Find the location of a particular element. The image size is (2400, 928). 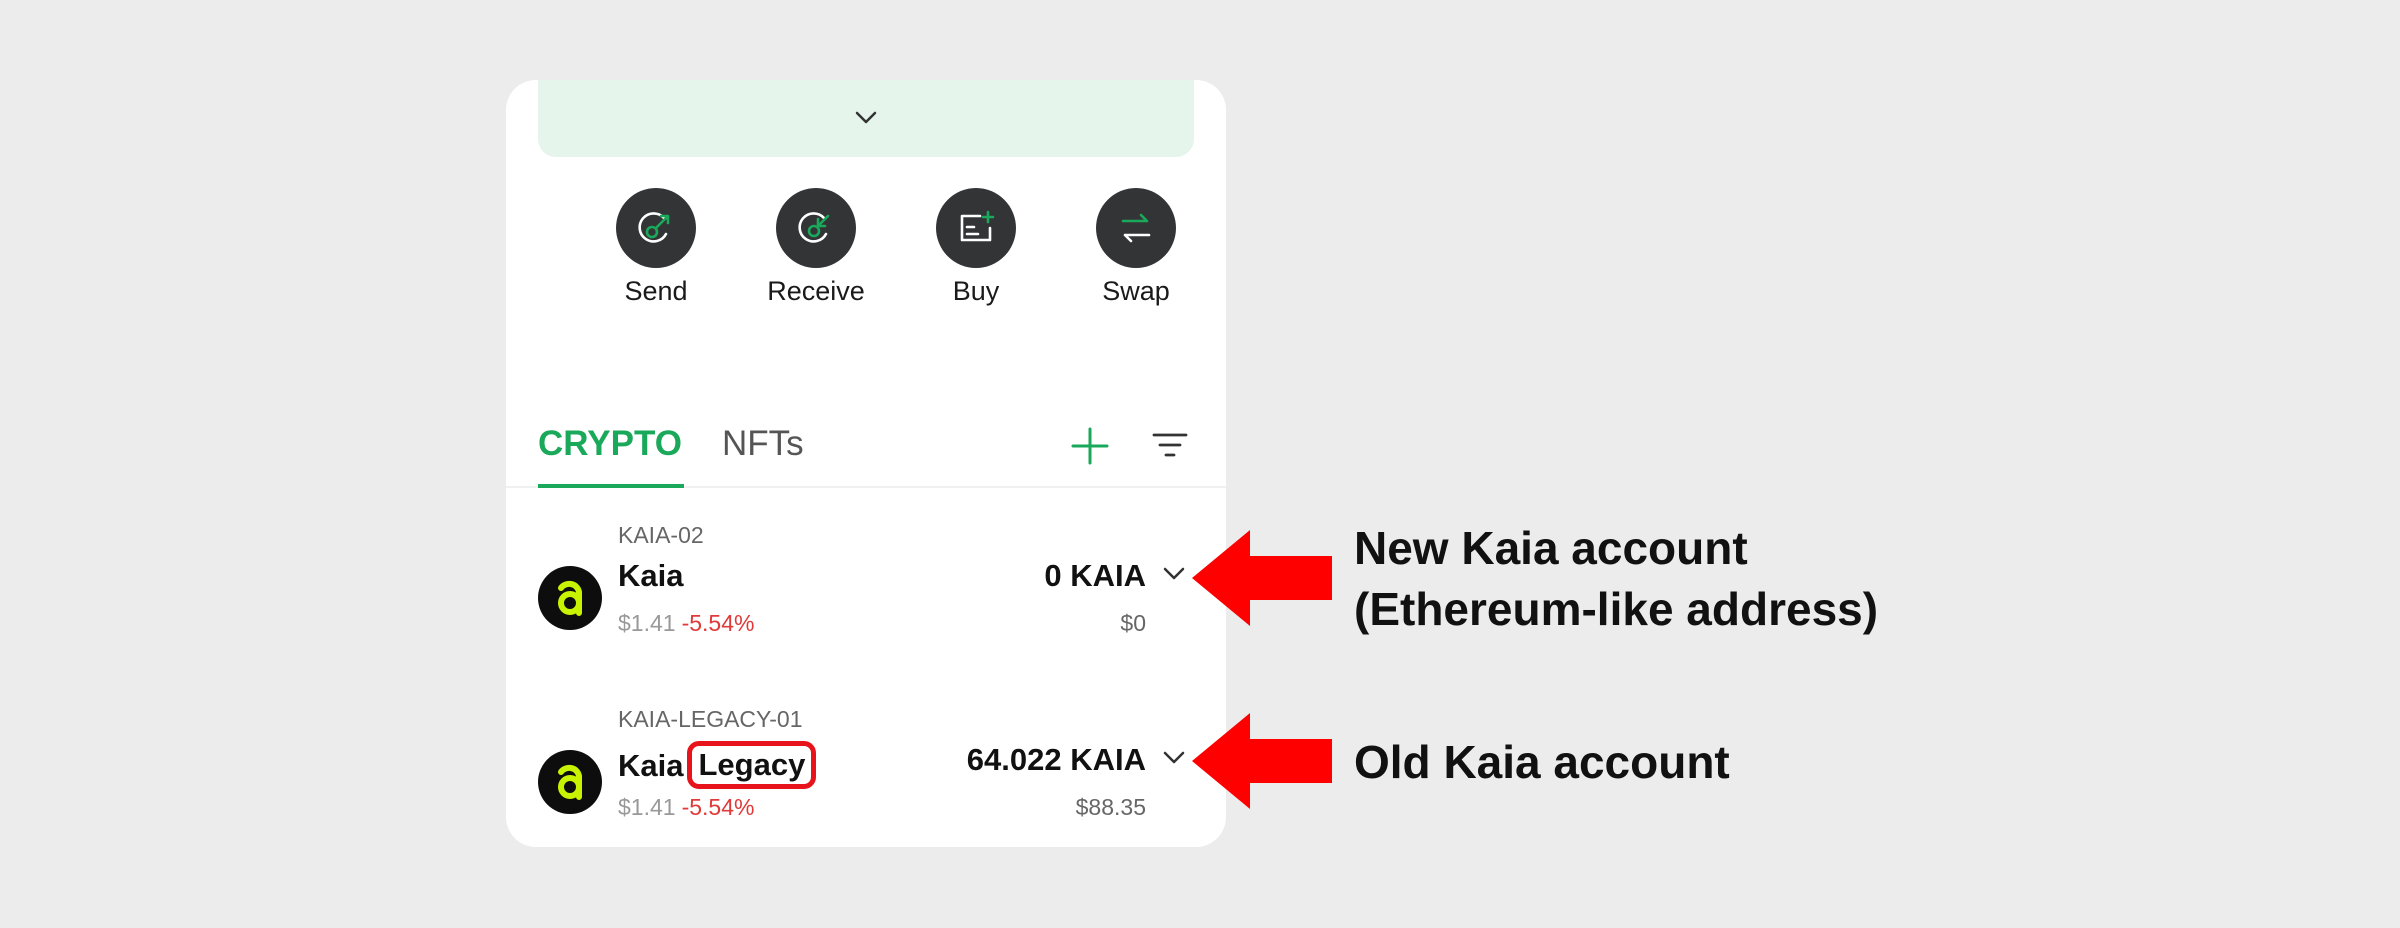

asset-tabs: CRYPTO NFTs is located at coordinates (866, 454).